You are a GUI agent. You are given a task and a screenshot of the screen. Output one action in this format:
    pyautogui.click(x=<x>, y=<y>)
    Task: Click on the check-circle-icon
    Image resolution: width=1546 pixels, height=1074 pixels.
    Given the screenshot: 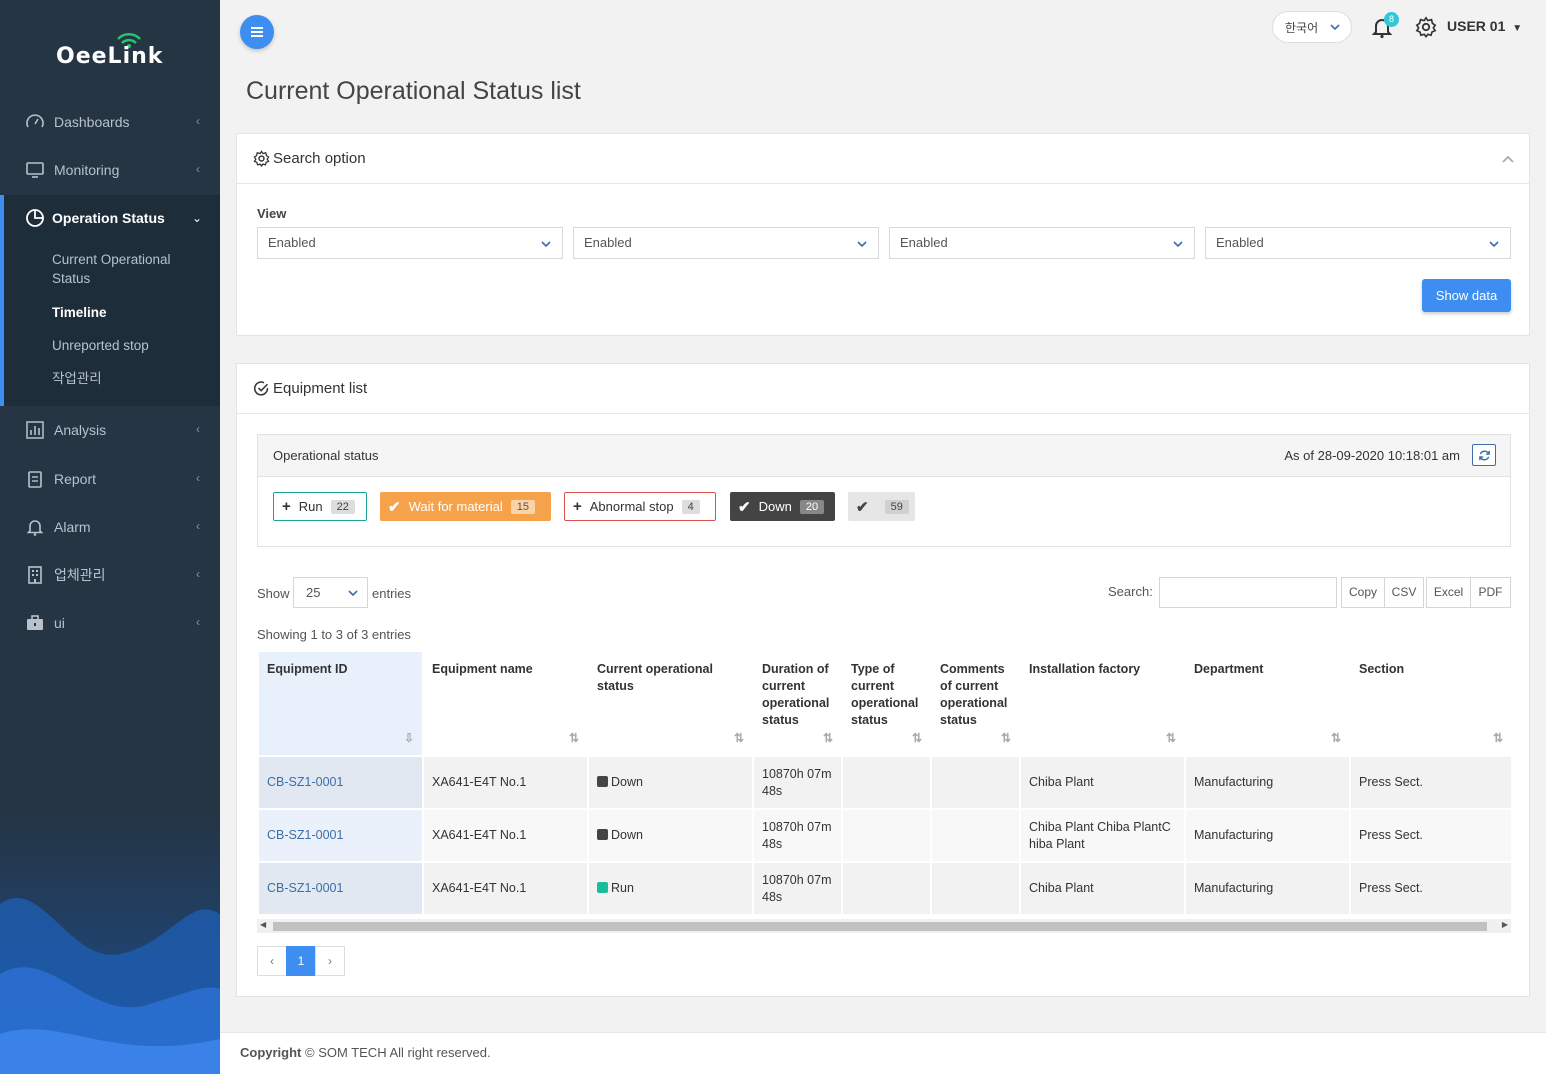 What is the action you would take?
    pyautogui.click(x=261, y=389)
    